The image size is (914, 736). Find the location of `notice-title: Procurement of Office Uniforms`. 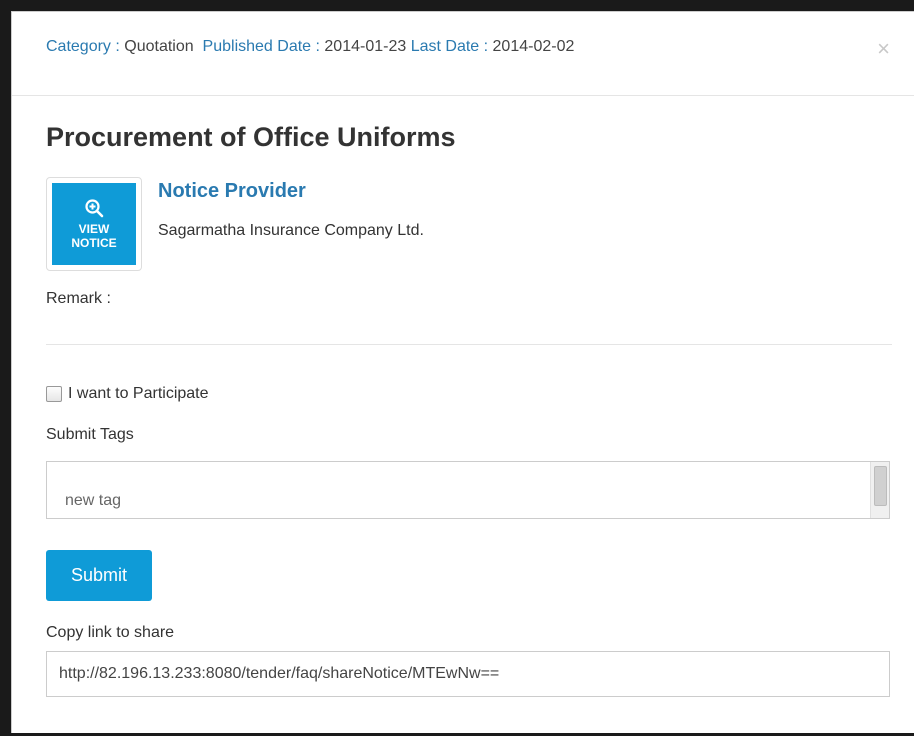

notice-title: Procurement of Office Uniforms is located at coordinates (251, 137).